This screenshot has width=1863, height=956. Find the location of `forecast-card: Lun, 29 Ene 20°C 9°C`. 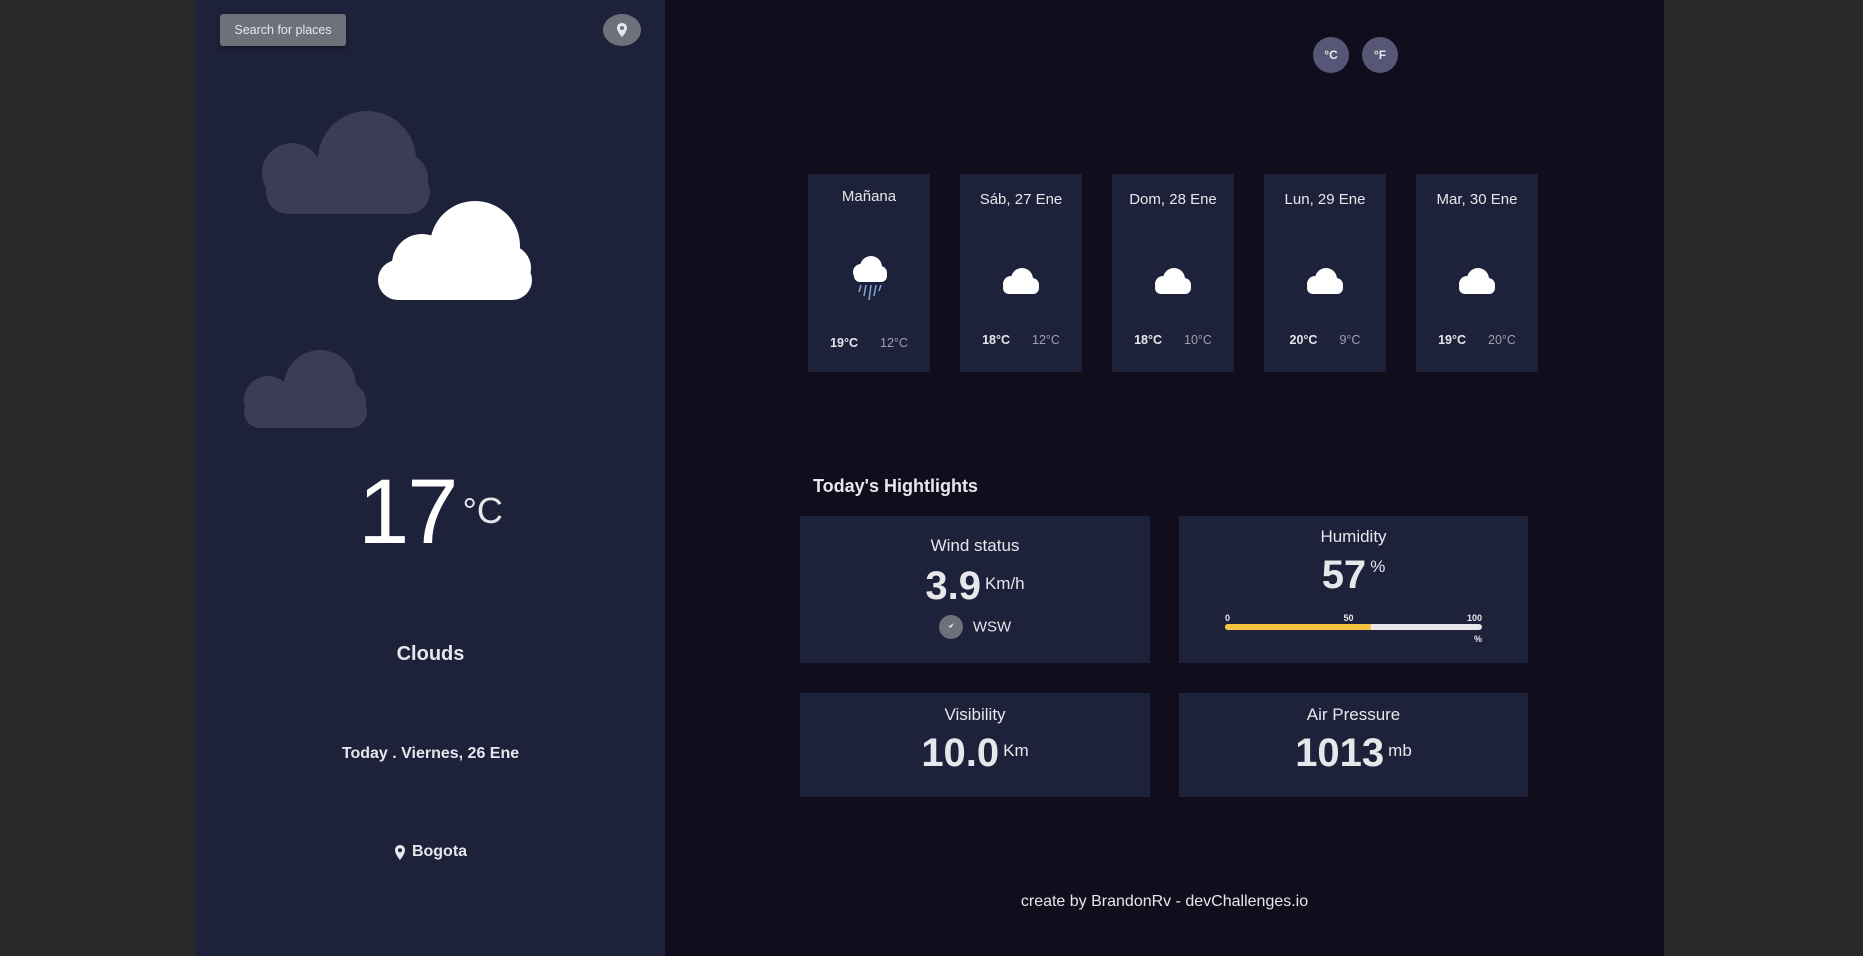

forecast-card: Lun, 29 Ene 20°C 9°C is located at coordinates (1325, 273).